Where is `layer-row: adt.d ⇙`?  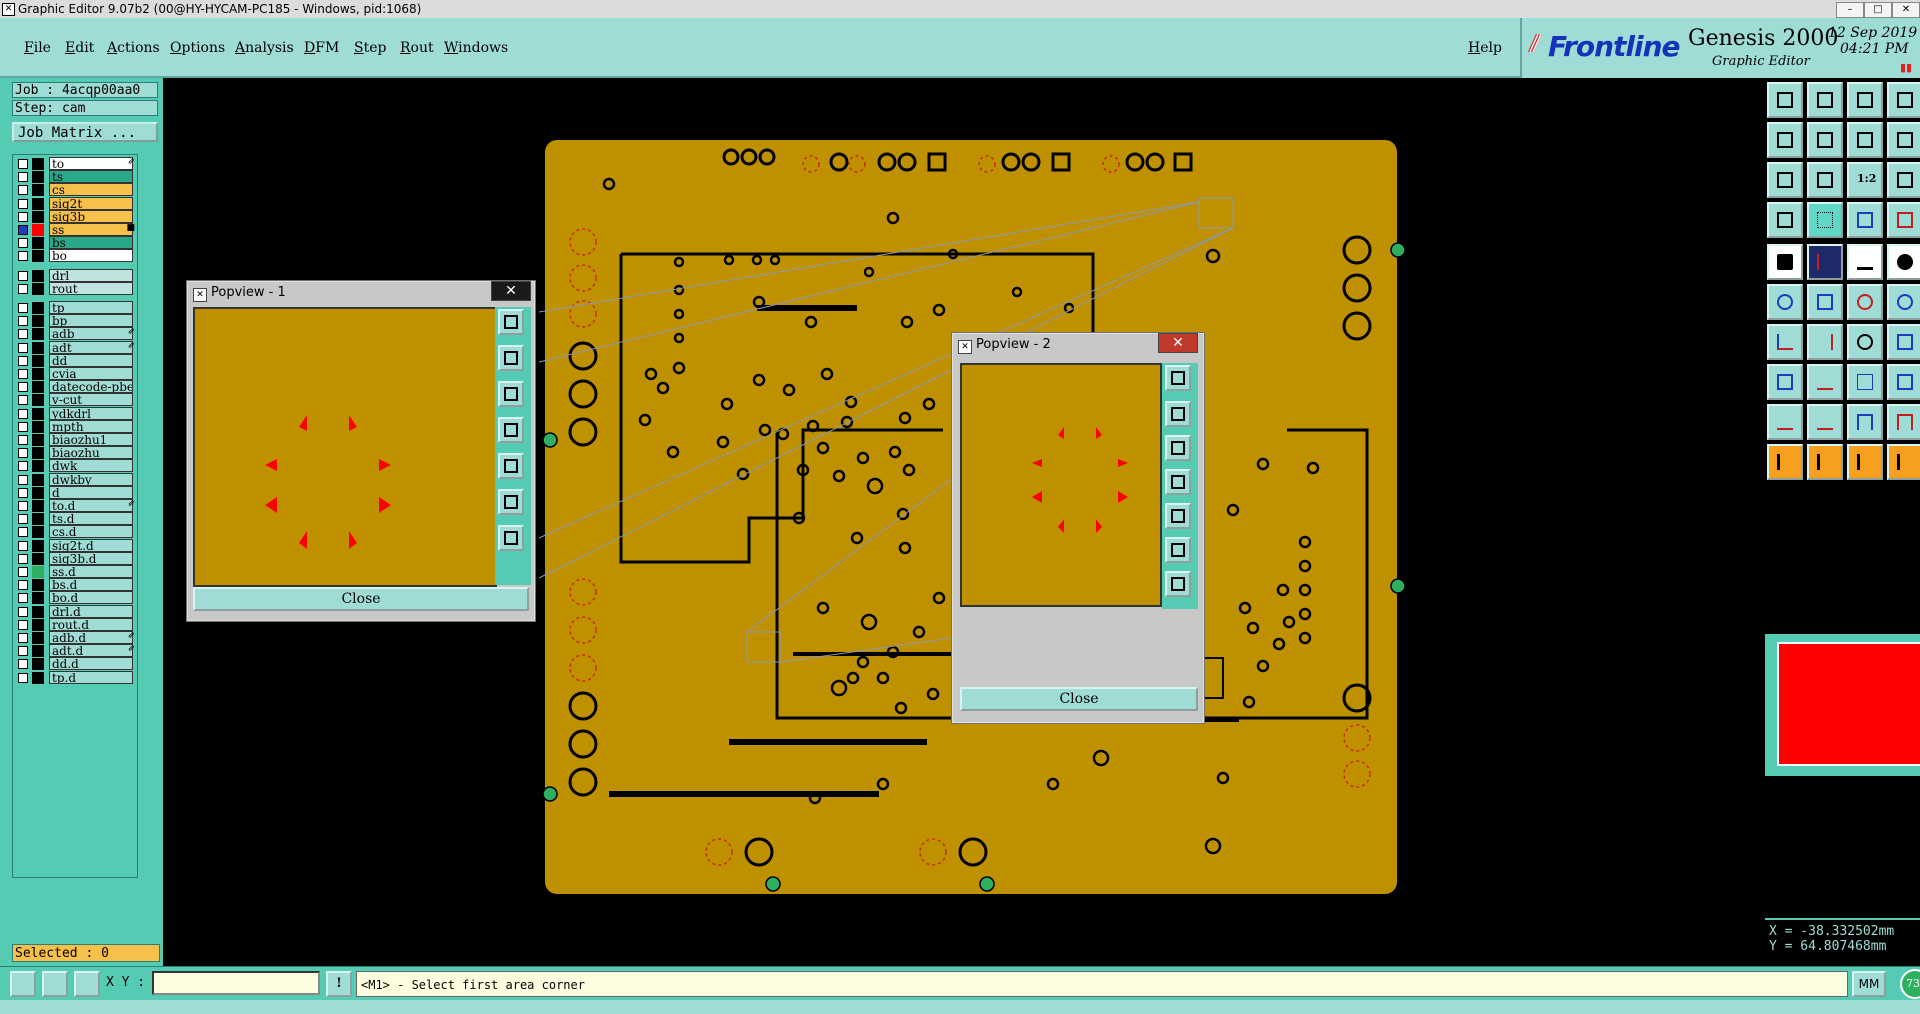 layer-row: adt.d ⇙ is located at coordinates (75, 651).